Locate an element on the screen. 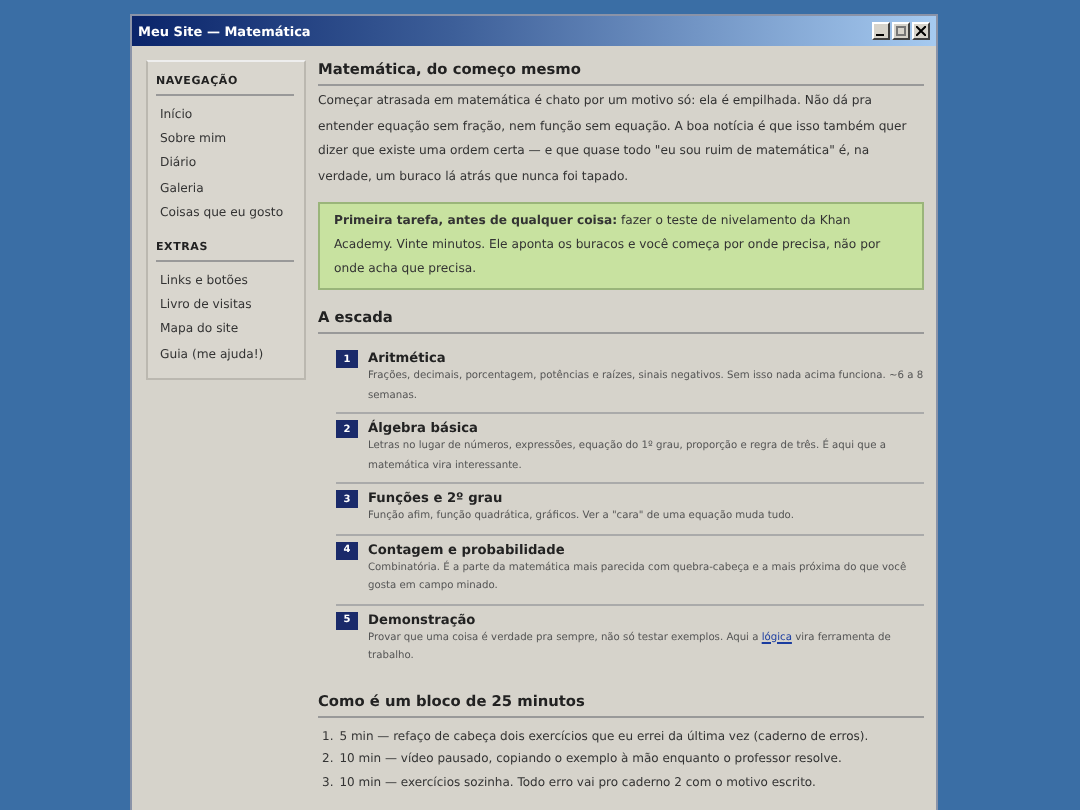  maximize-button is located at coordinates (901, 31).